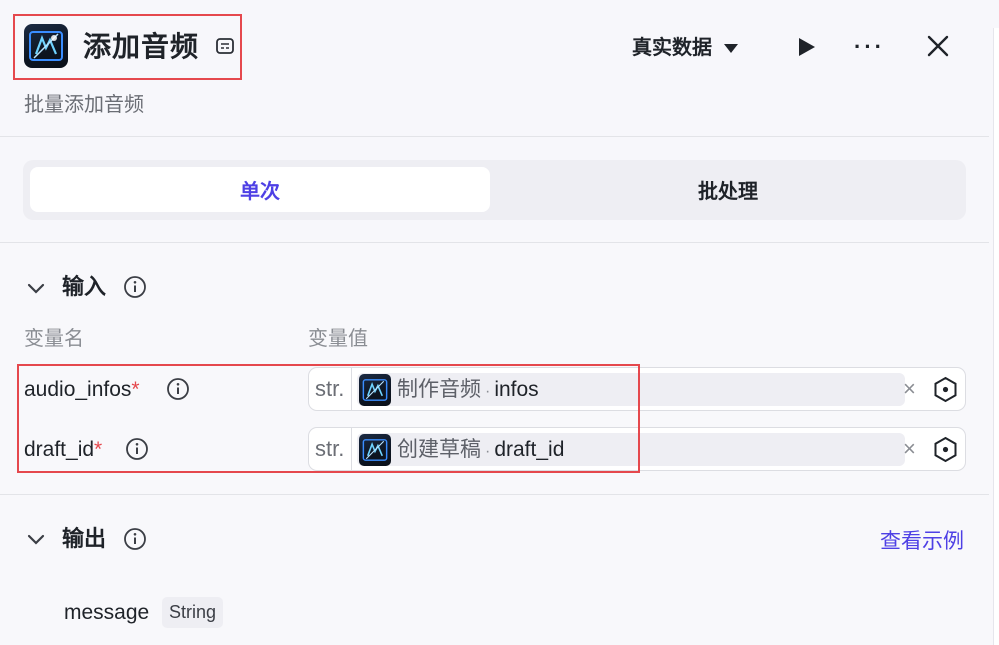 The width and height of the screenshot is (999, 645). I want to click on close-button, so click(938, 46).